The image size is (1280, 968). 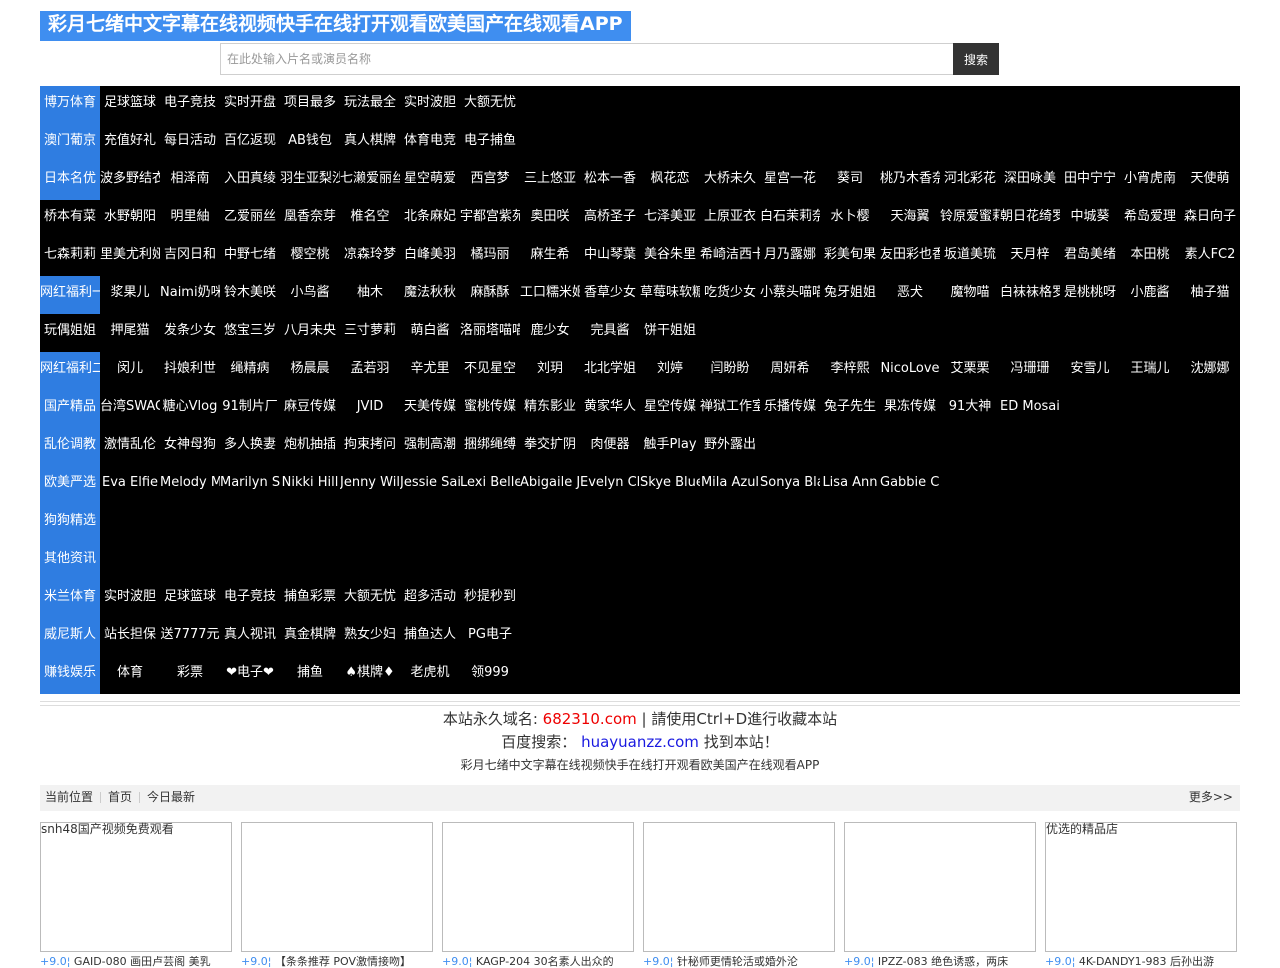 I want to click on nav-link: 闵儿, so click(x=130, y=371).